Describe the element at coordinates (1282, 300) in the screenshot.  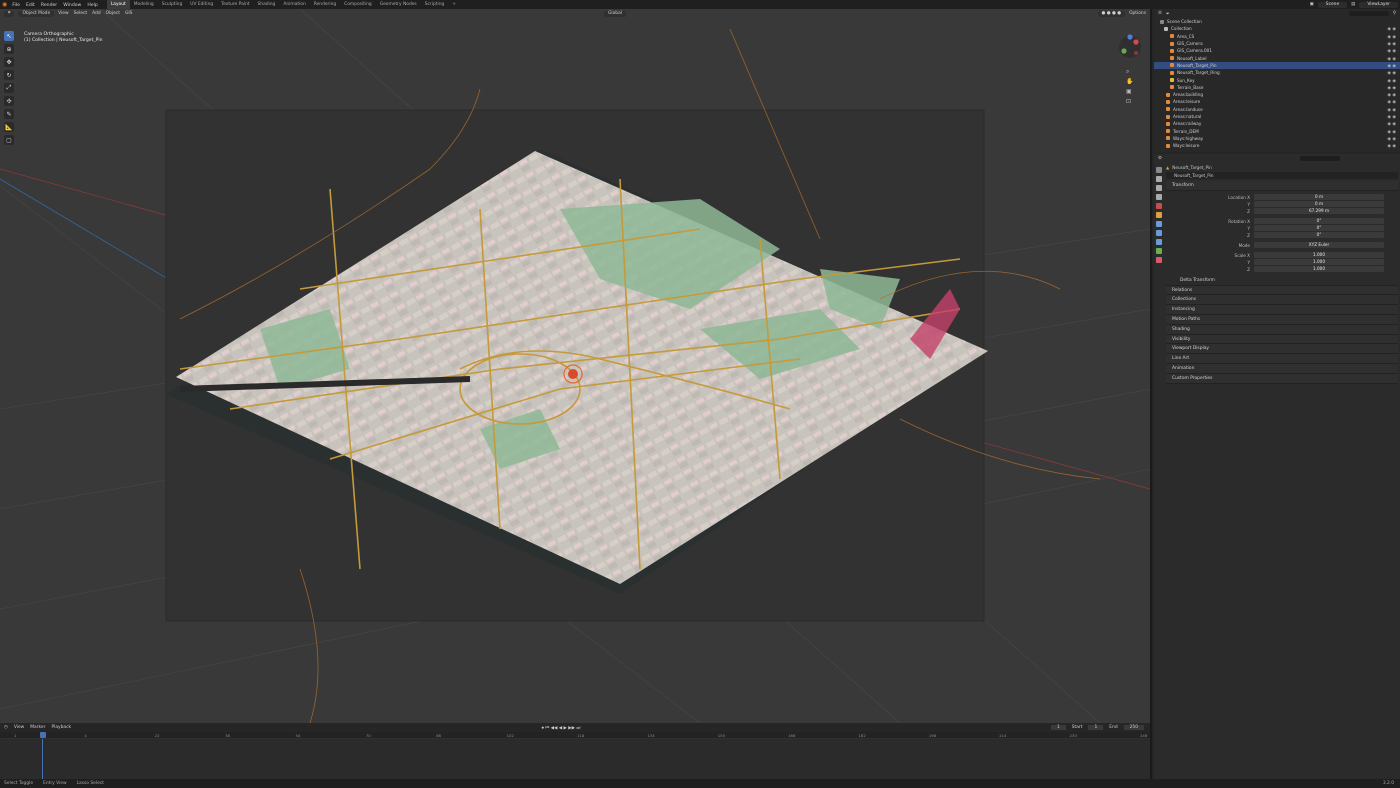
I see `panel-collections: Collections` at that location.